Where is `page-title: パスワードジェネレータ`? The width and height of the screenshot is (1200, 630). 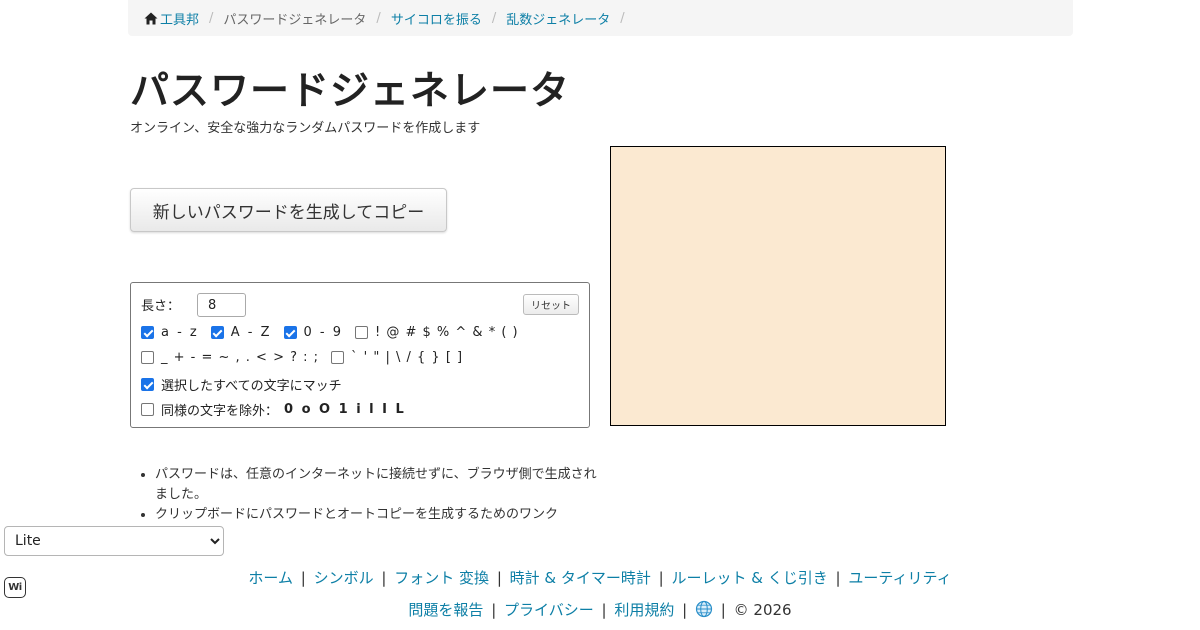 page-title: パスワードジェネレータ is located at coordinates (350, 91).